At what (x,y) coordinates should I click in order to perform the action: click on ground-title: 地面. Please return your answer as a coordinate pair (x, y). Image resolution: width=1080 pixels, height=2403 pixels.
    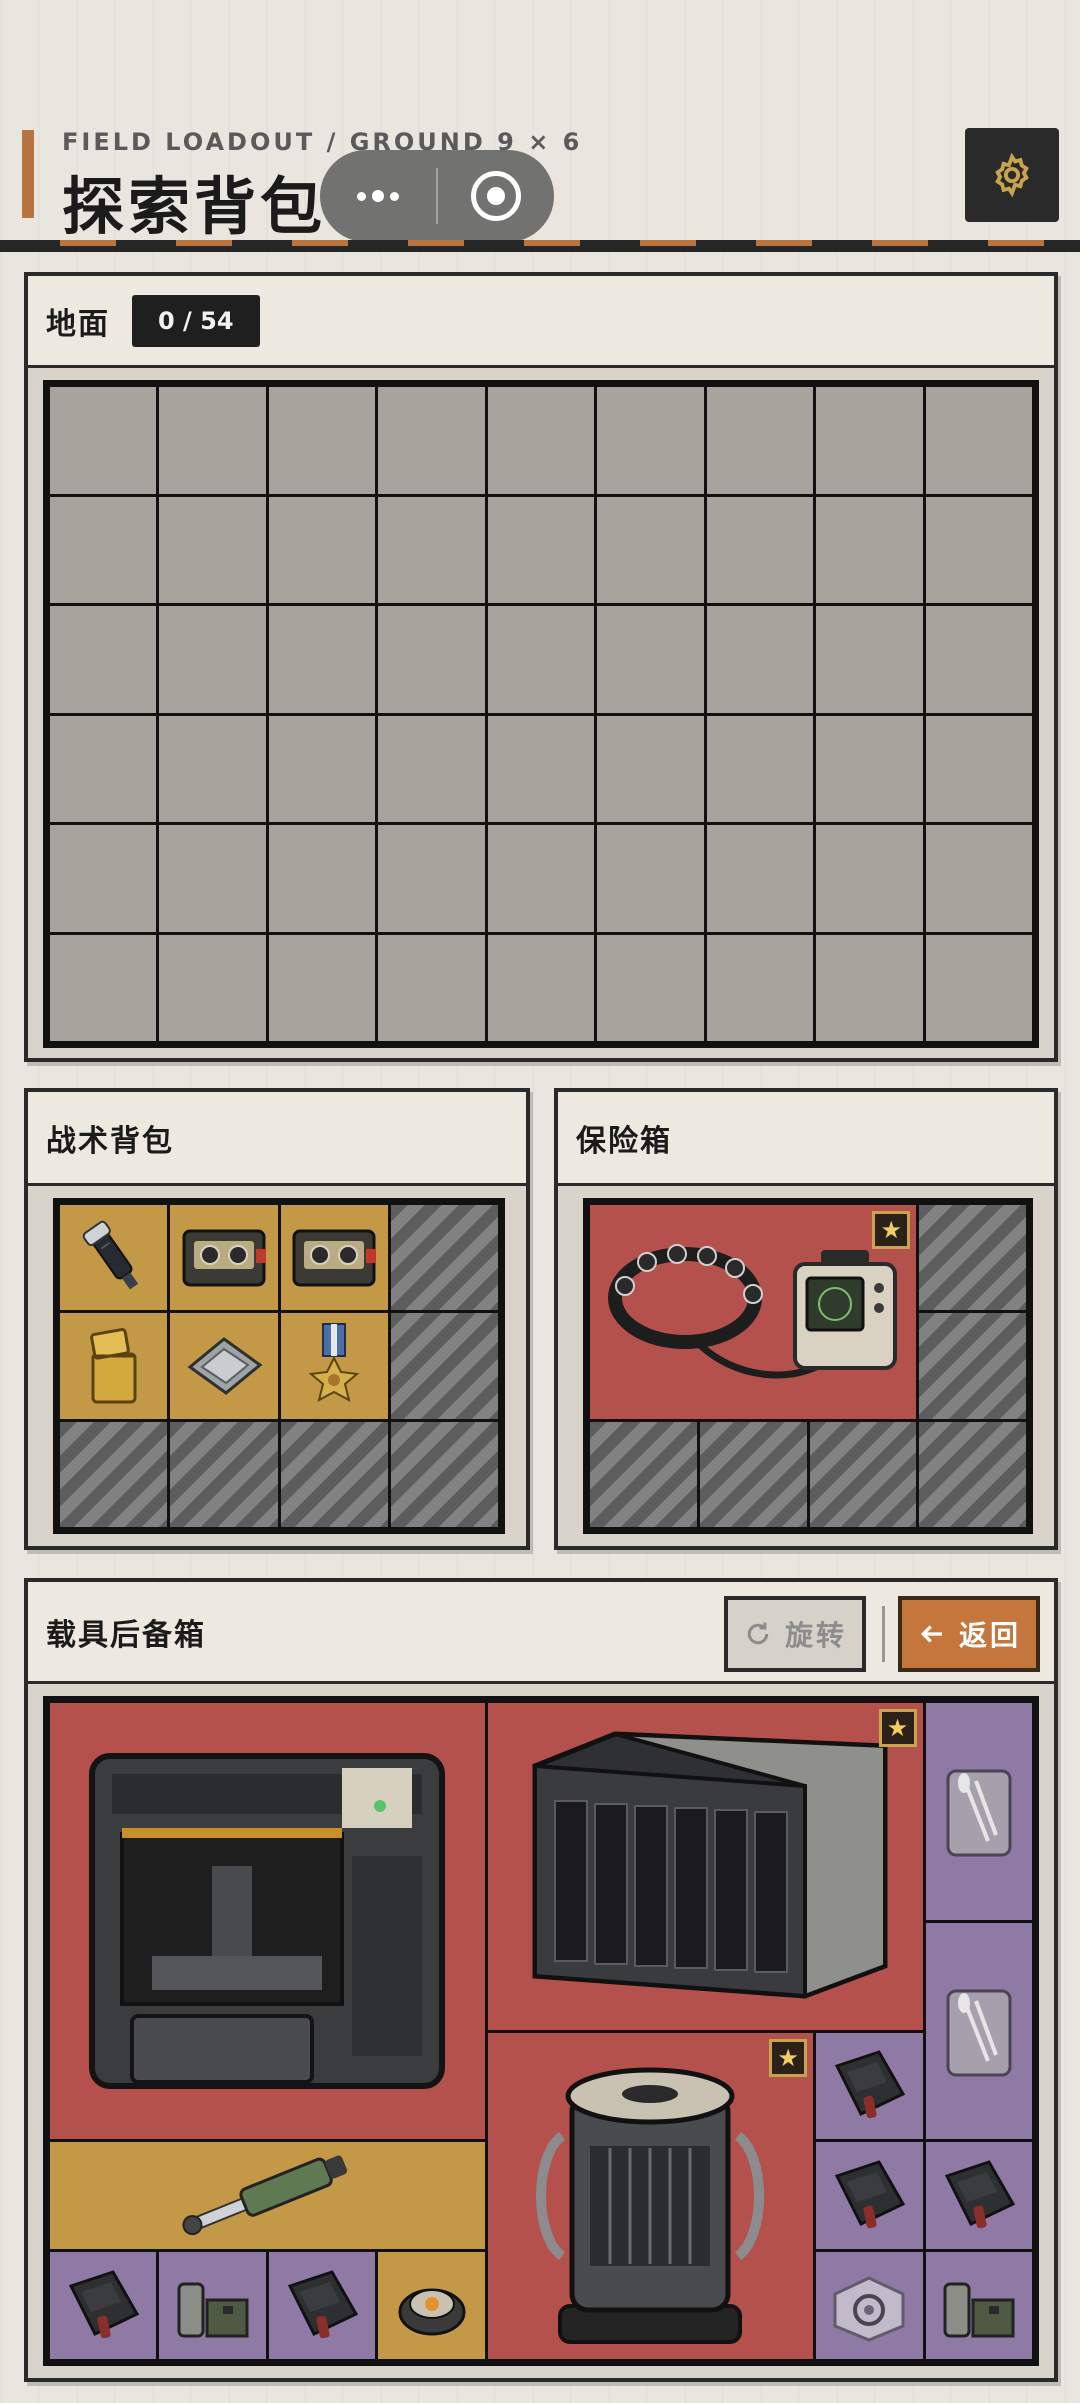
    Looking at the image, I should click on (78, 324).